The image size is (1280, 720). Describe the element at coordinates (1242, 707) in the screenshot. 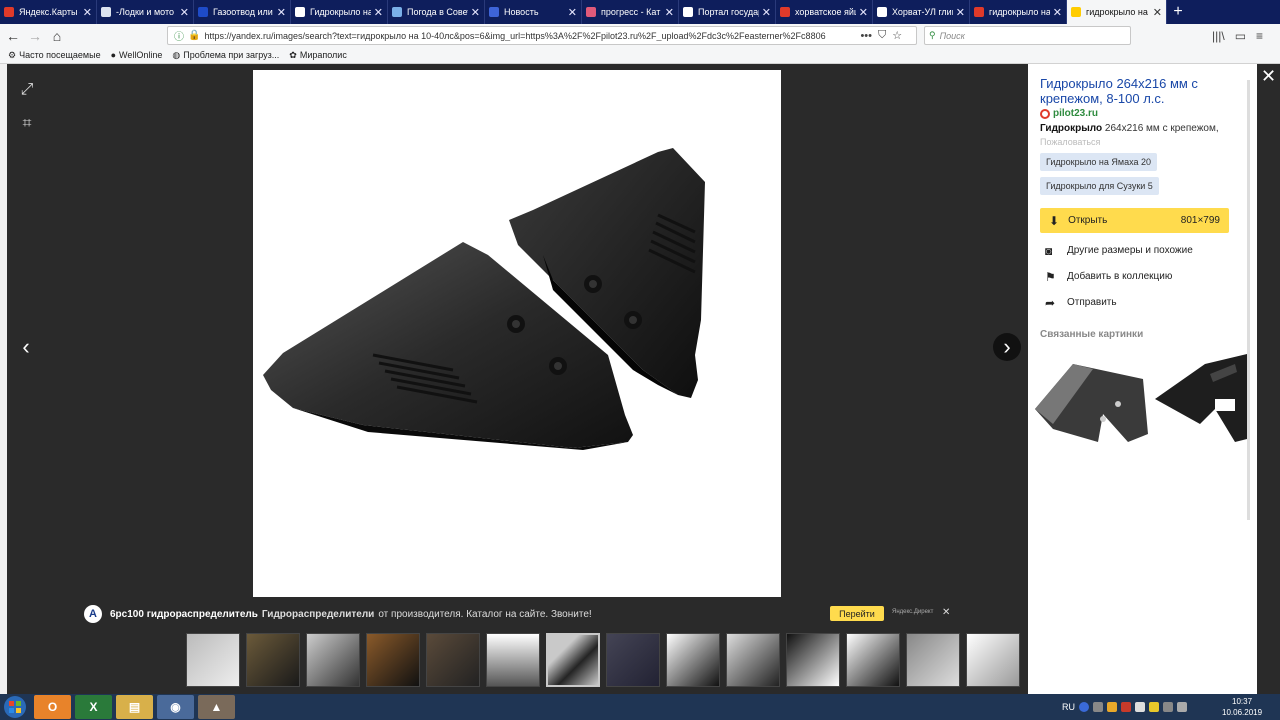

I see `clock: 10:37 10.06.2019` at that location.